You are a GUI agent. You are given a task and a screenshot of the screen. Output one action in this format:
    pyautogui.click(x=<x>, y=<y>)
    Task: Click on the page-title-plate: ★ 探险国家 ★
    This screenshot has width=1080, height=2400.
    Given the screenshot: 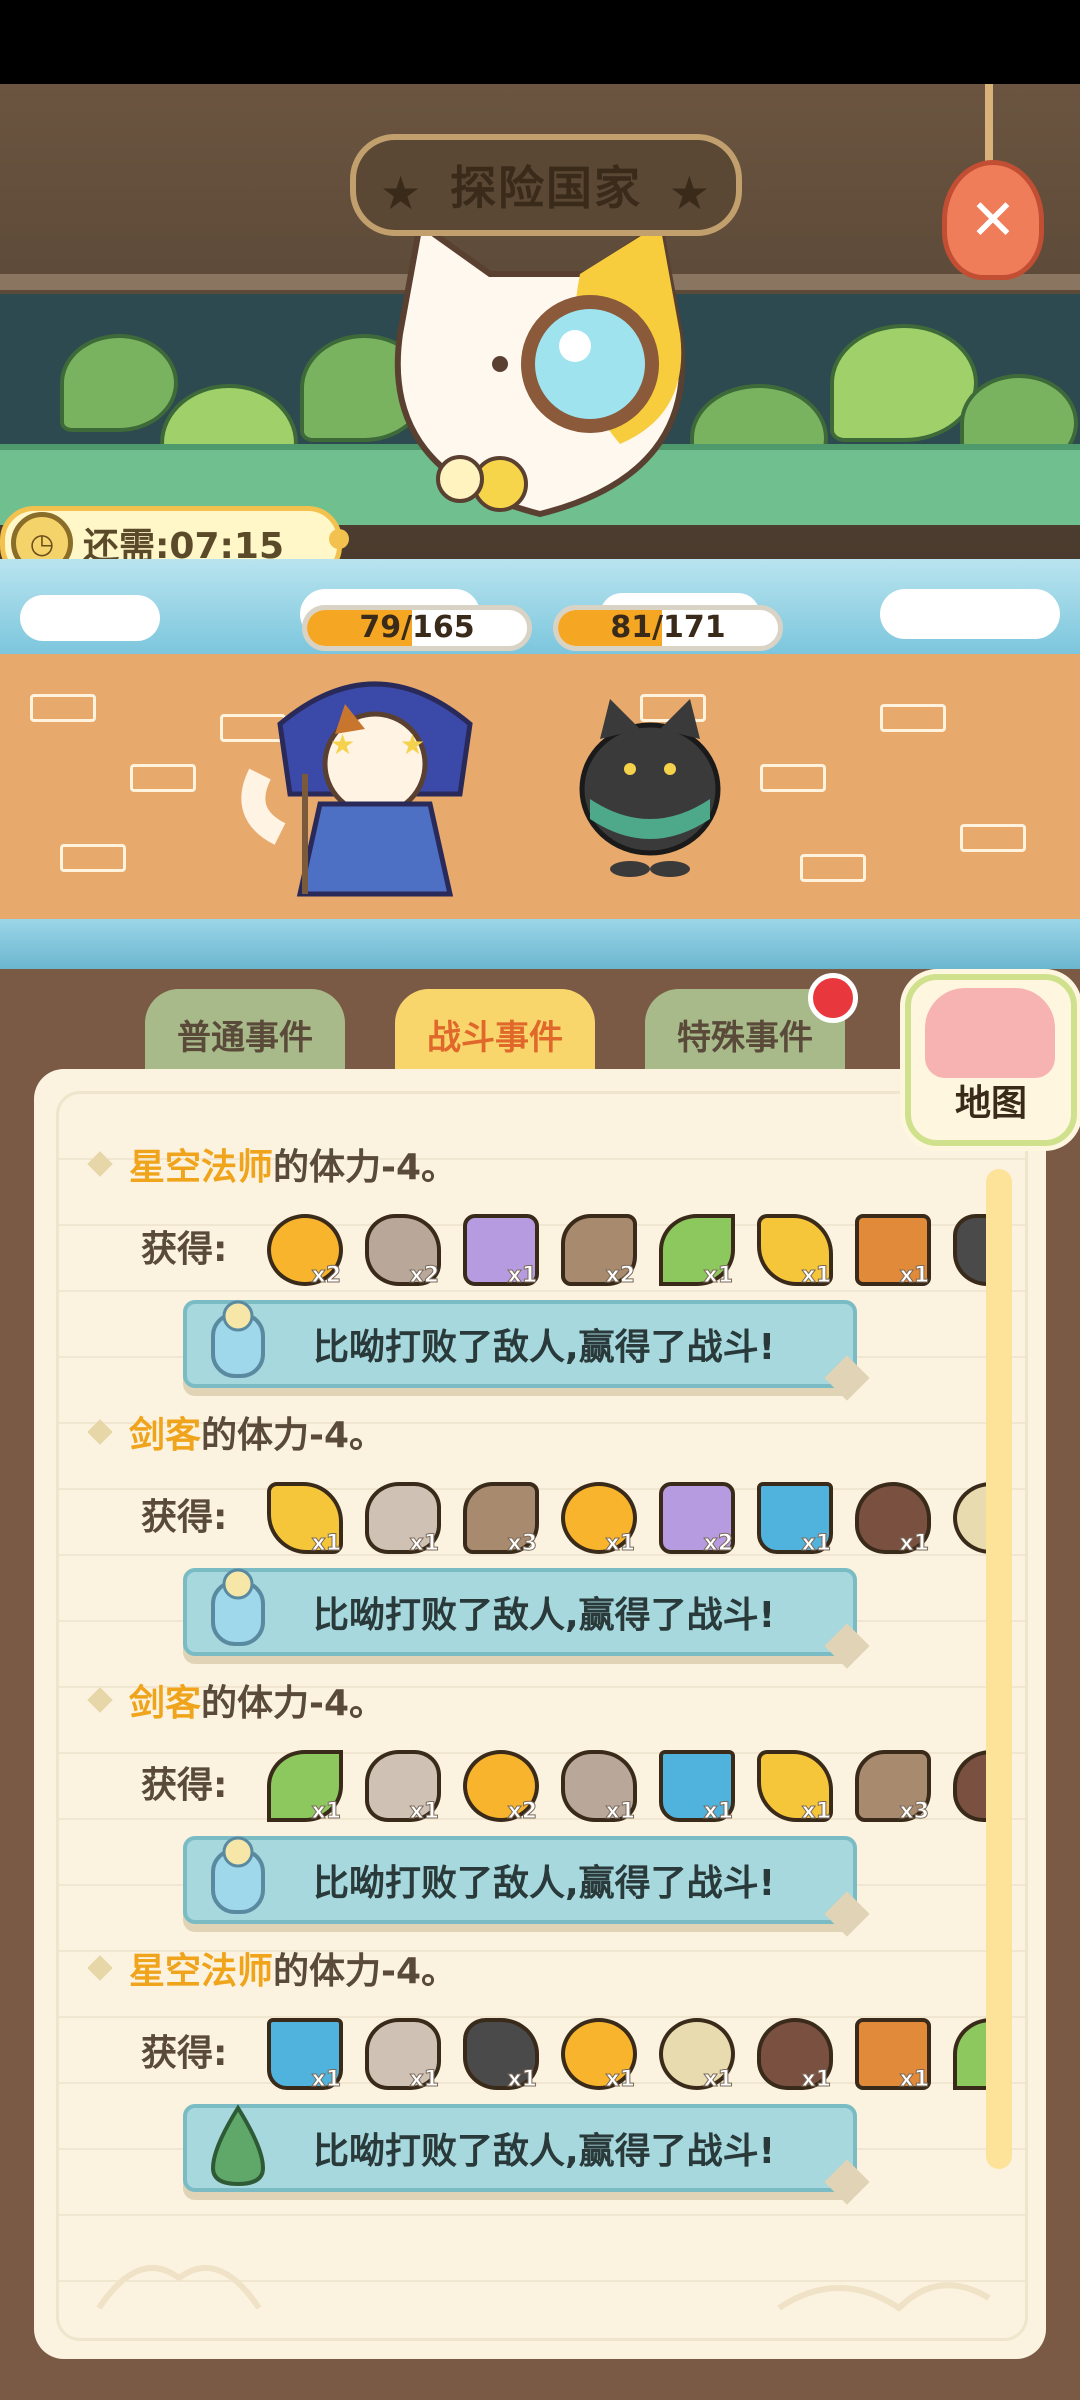 What is the action you would take?
    pyautogui.click(x=546, y=185)
    